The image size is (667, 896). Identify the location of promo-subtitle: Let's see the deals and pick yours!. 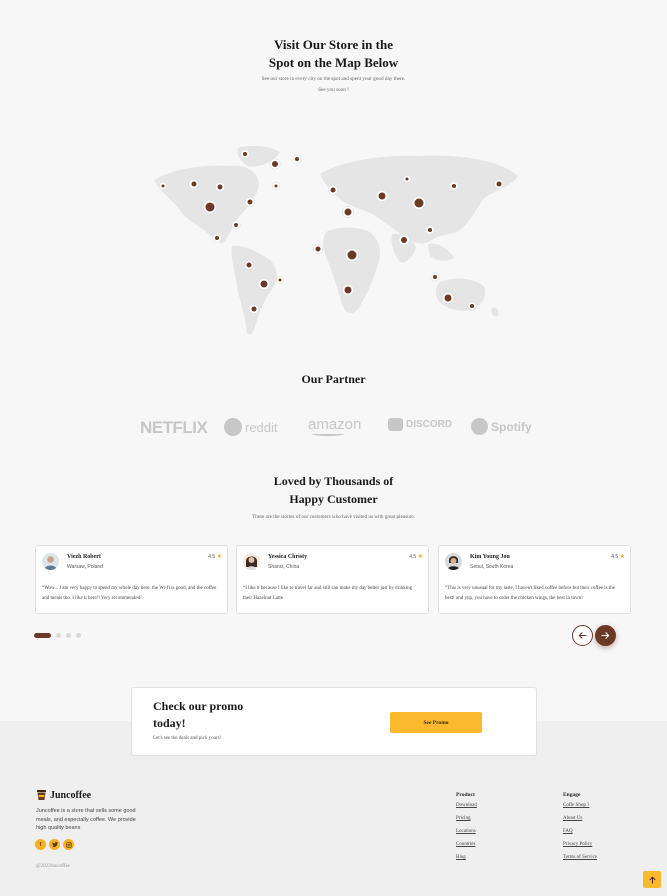
(187, 738).